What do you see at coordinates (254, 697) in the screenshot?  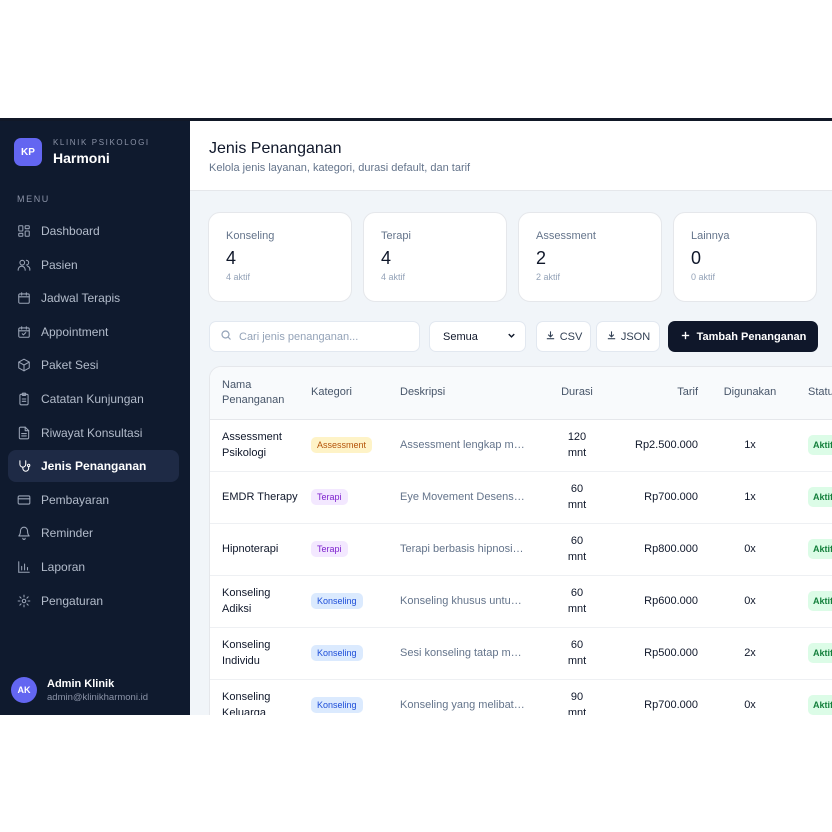 I see `treatment-name: Konseling Keluarga` at bounding box center [254, 697].